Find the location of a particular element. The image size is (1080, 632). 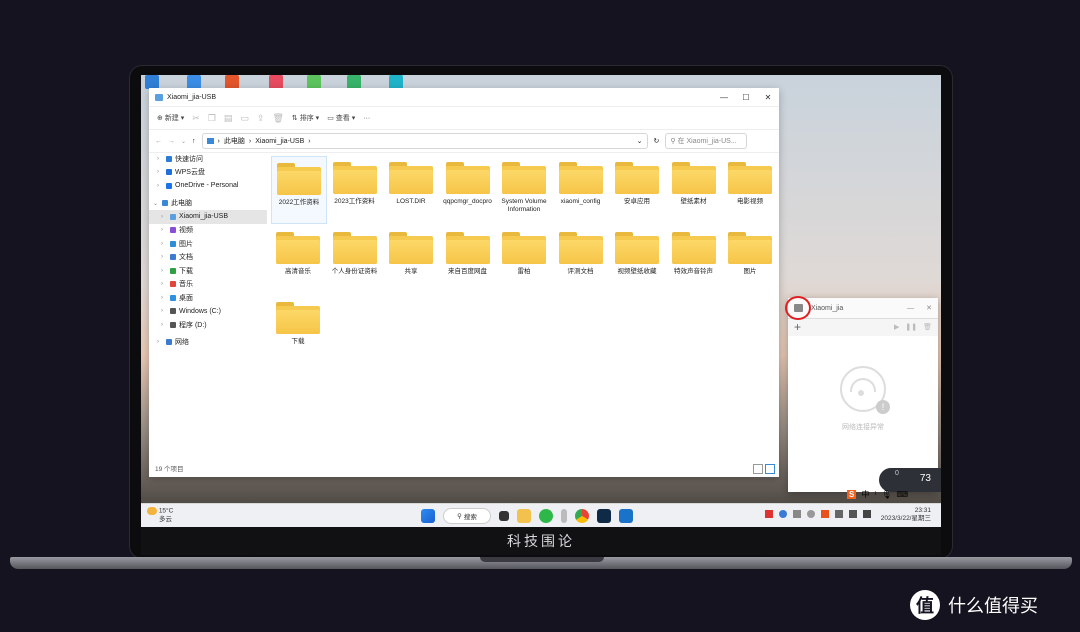

maximize-button: ☐ is located at coordinates (746, 97).